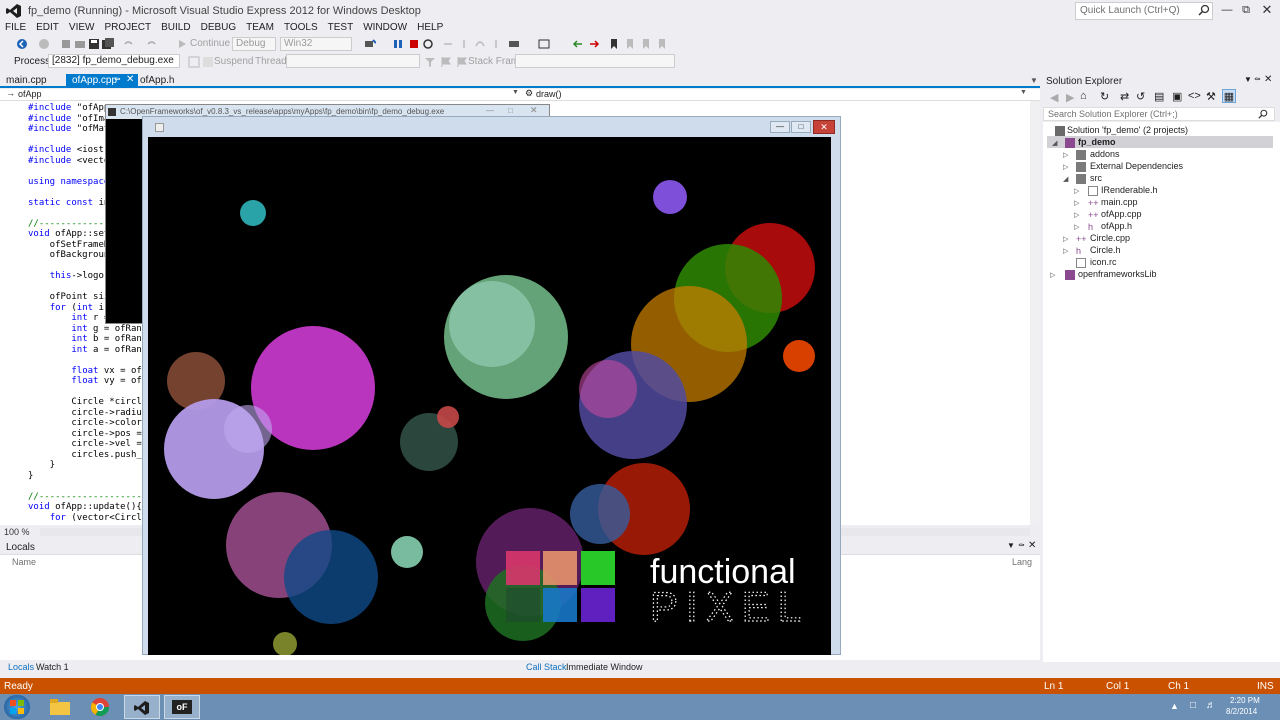 This screenshot has width=1280, height=720. I want to click on minimize-icon: —, so click(1227, 11).